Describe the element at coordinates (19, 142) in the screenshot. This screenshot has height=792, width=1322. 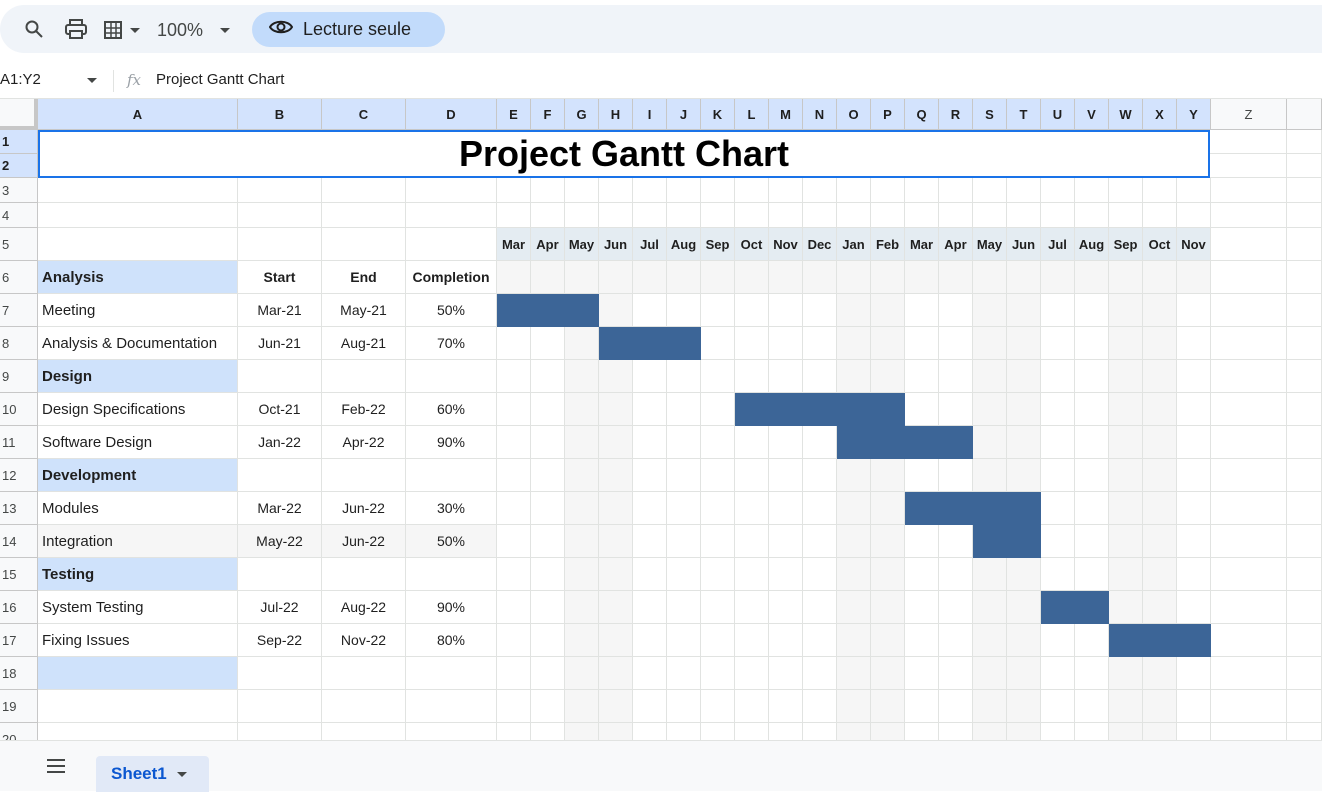
I see `row-header-1: 1` at that location.